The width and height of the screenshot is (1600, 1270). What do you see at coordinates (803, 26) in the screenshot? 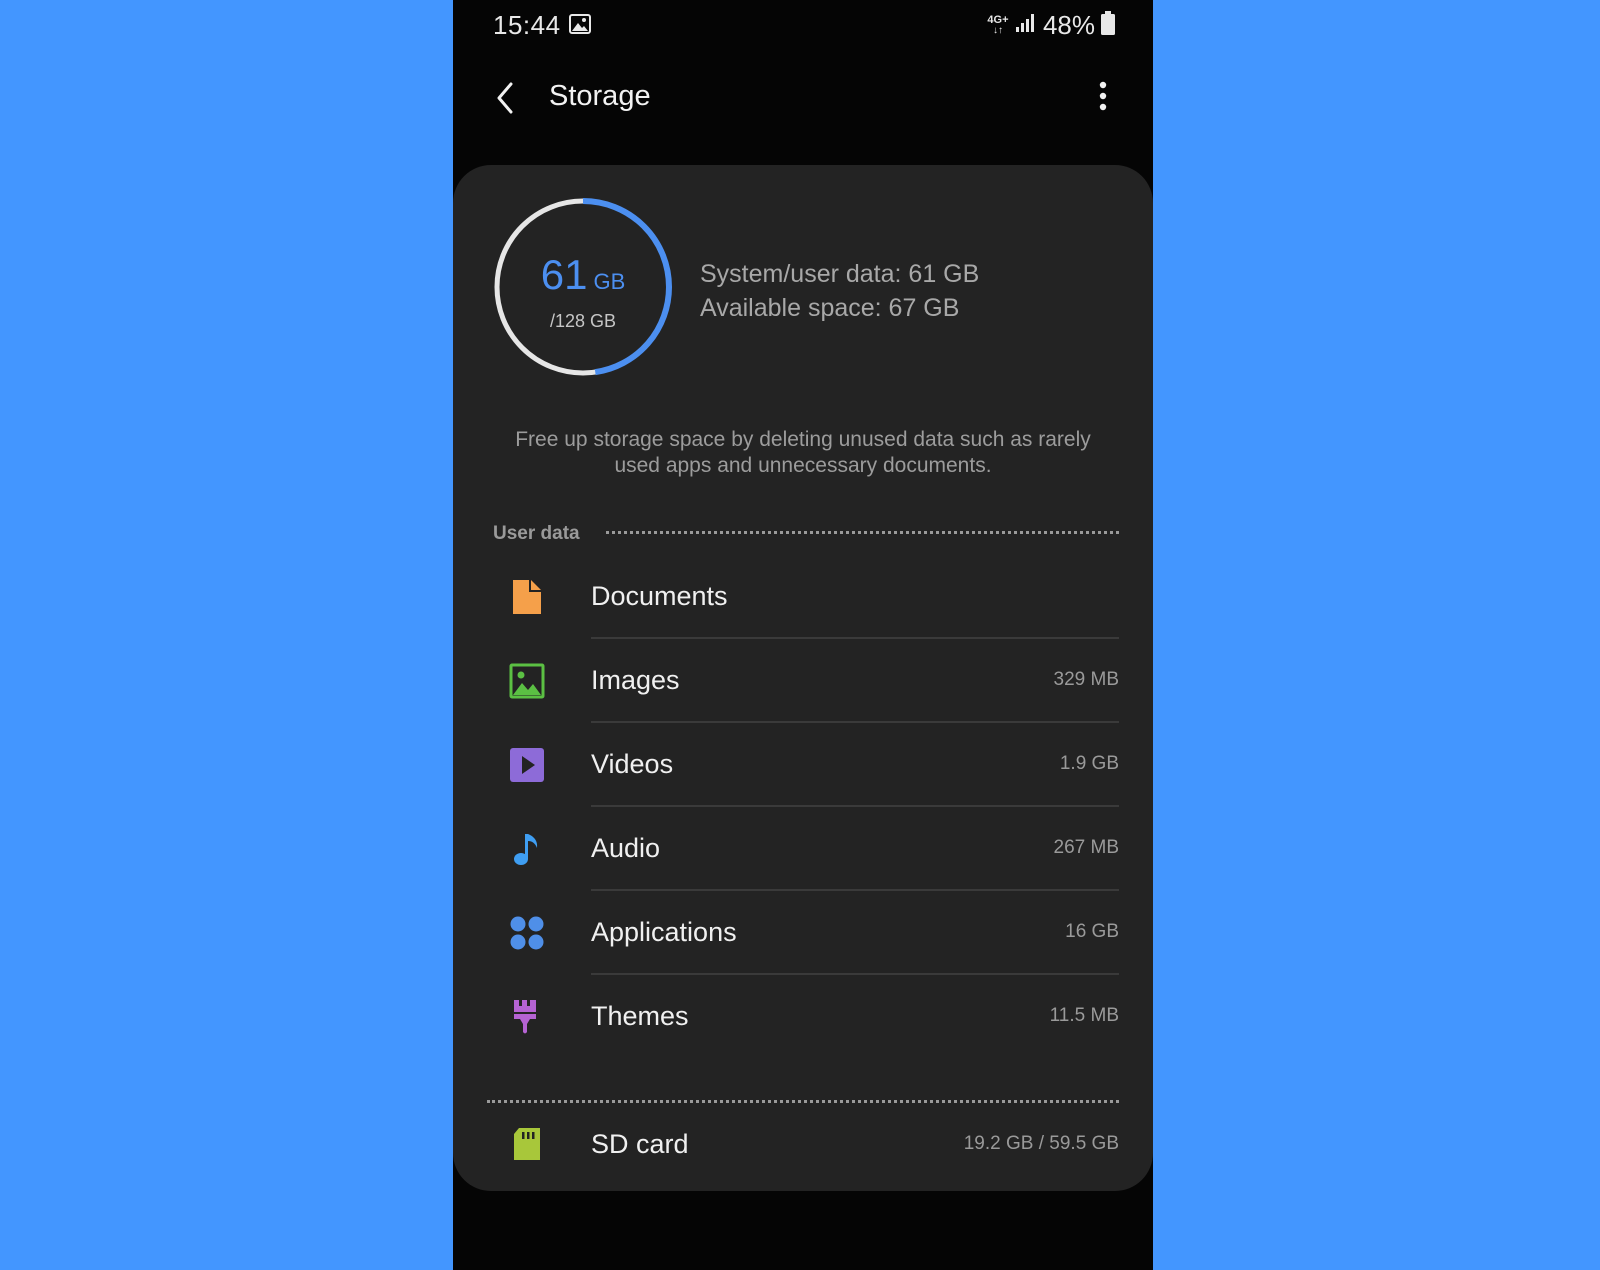
I see `status-bar: 15:44 4G+ ↓↑ 48%` at bounding box center [803, 26].